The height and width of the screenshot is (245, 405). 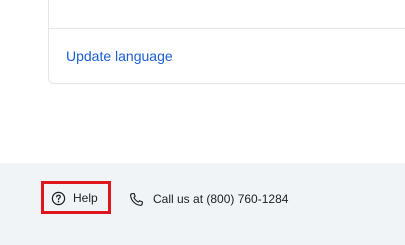 What do you see at coordinates (221, 199) in the screenshot?
I see `call-us-text: Call us at (800) 760-1284` at bounding box center [221, 199].